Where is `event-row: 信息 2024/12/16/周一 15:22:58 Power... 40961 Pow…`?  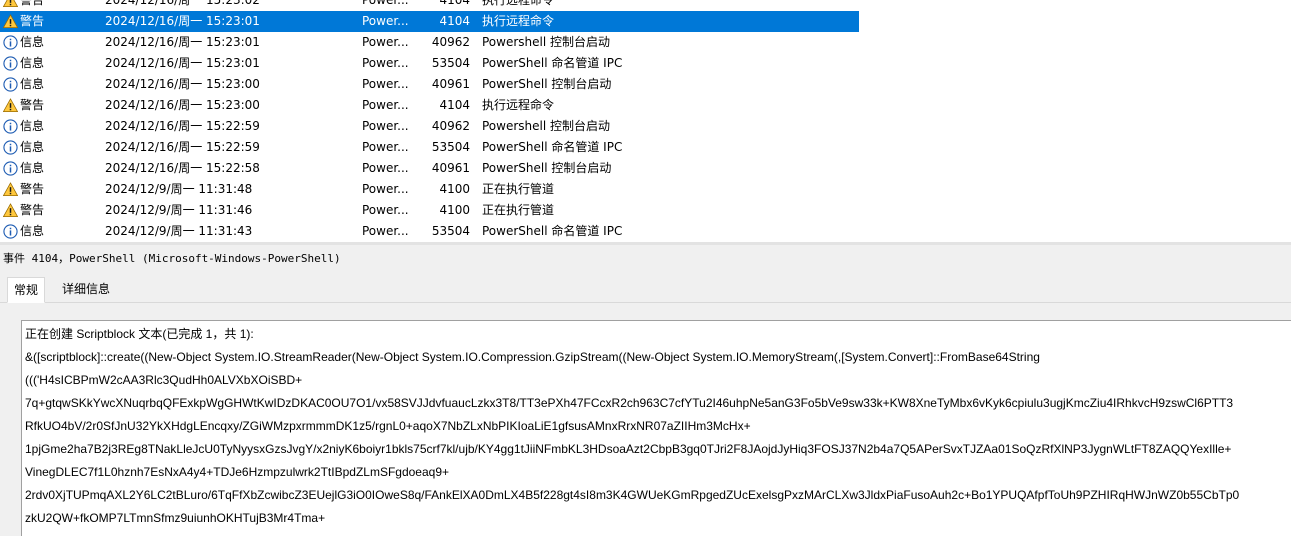 event-row: 信息 2024/12/16/周一 15:22:58 Power... 40961 Pow… is located at coordinates (429, 168).